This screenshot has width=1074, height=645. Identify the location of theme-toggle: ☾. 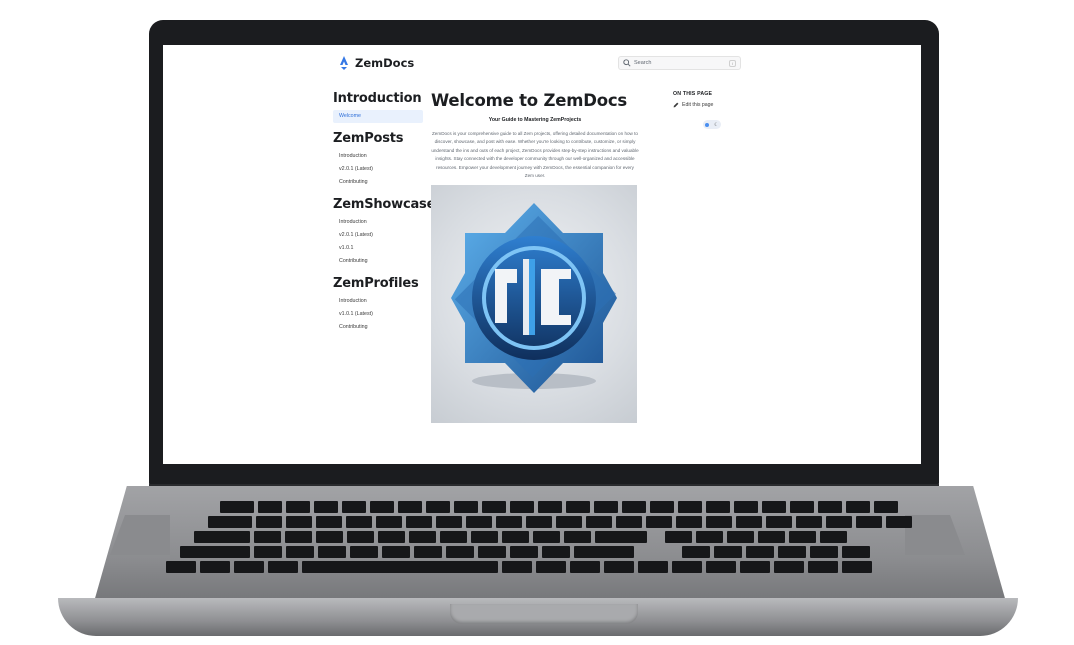
(712, 124).